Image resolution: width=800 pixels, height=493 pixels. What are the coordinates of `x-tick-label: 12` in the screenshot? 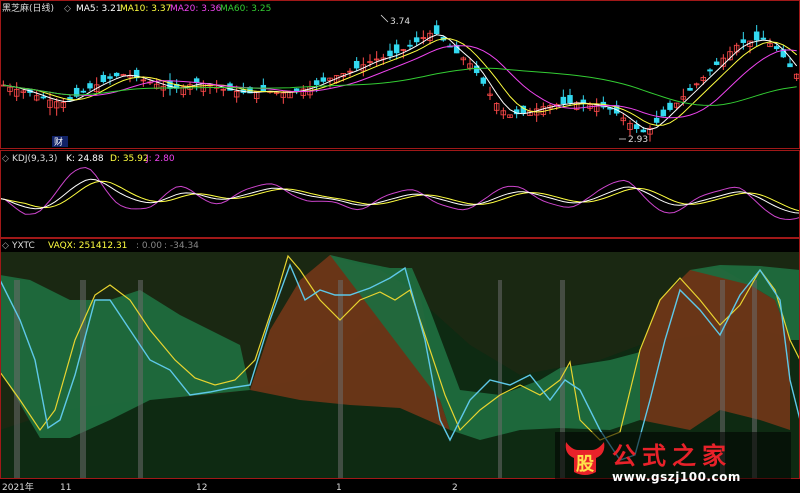 It's located at (201, 488).